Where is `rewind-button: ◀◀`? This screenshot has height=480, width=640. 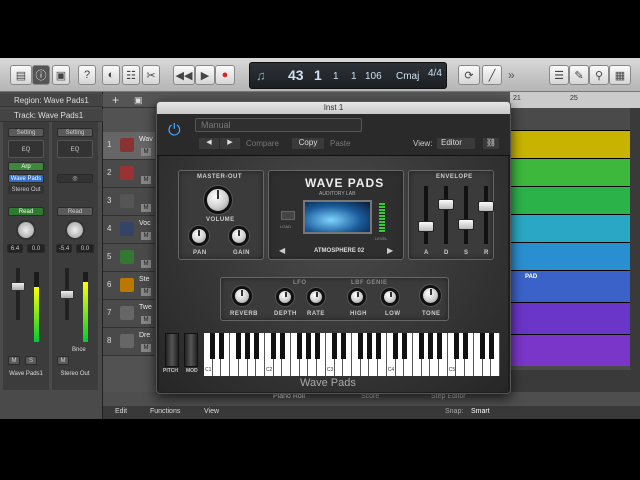
rewind-button: ◀◀ is located at coordinates (184, 75).